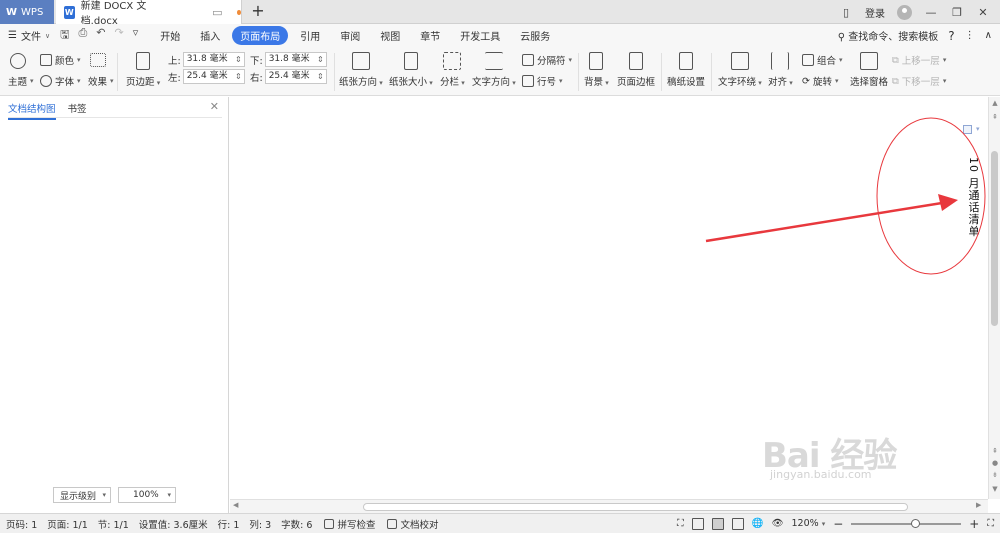  Describe the element at coordinates (906, 523) in the screenshot. I see `zoom-slider` at that location.